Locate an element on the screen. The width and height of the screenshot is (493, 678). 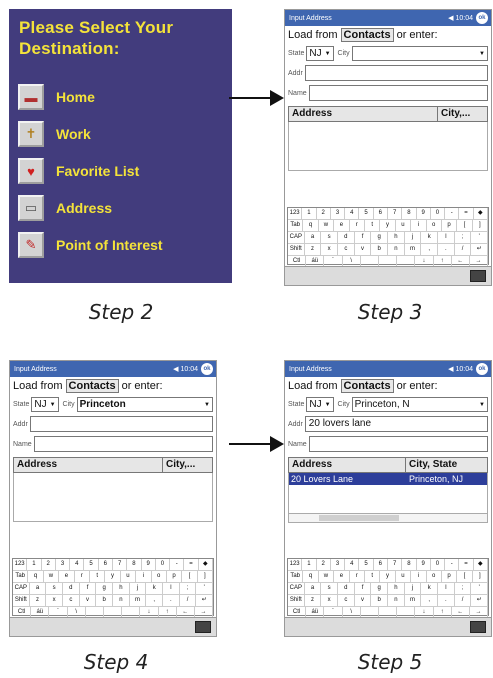
key: 1 is located at coordinates (309, 564).